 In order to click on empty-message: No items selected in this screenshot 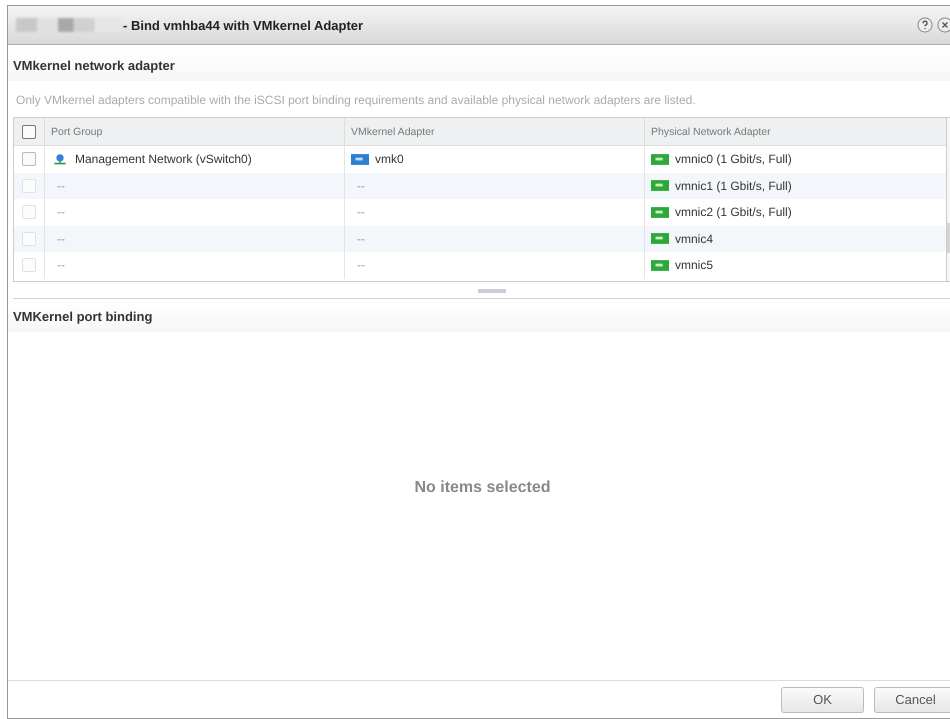, I will do `click(482, 488)`.